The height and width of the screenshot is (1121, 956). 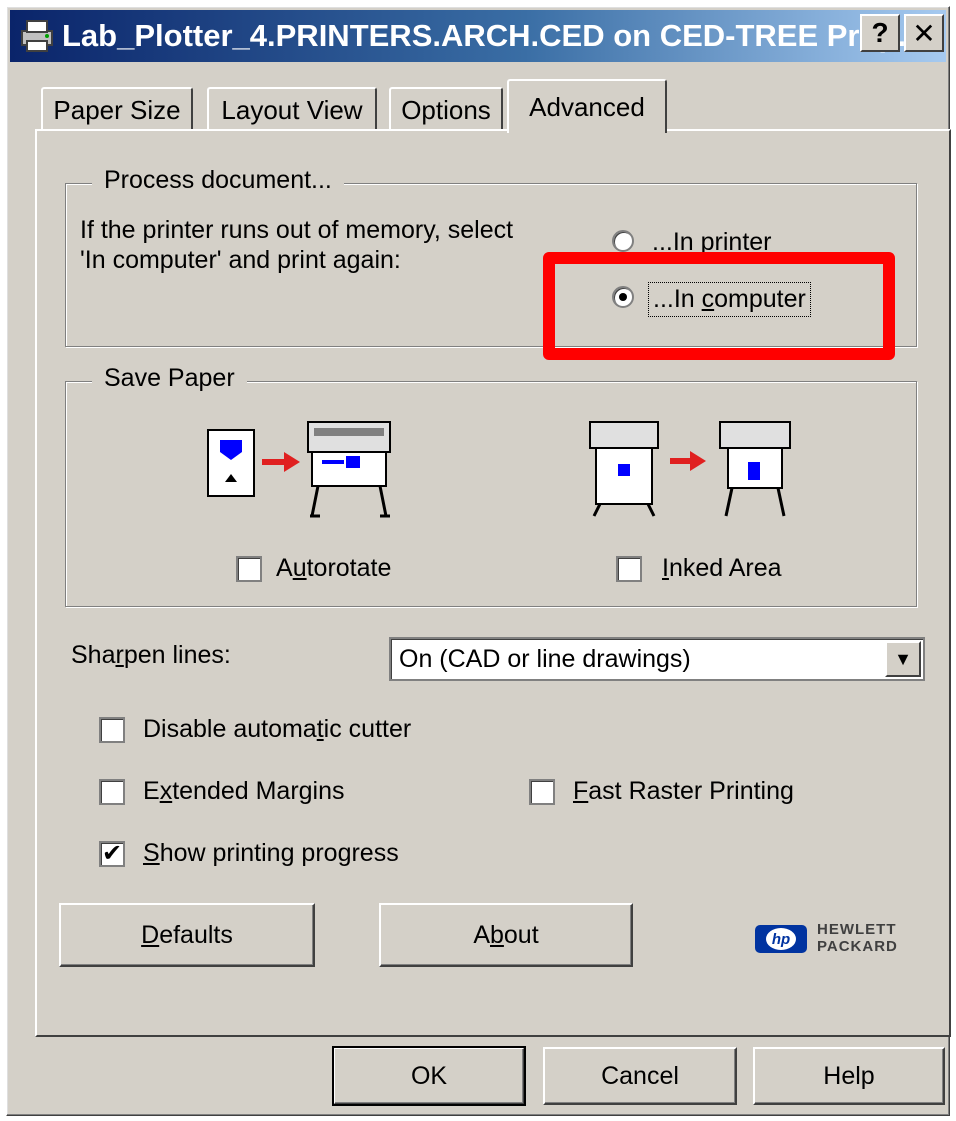 I want to click on extended-margins-checkbox, so click(x=112, y=792).